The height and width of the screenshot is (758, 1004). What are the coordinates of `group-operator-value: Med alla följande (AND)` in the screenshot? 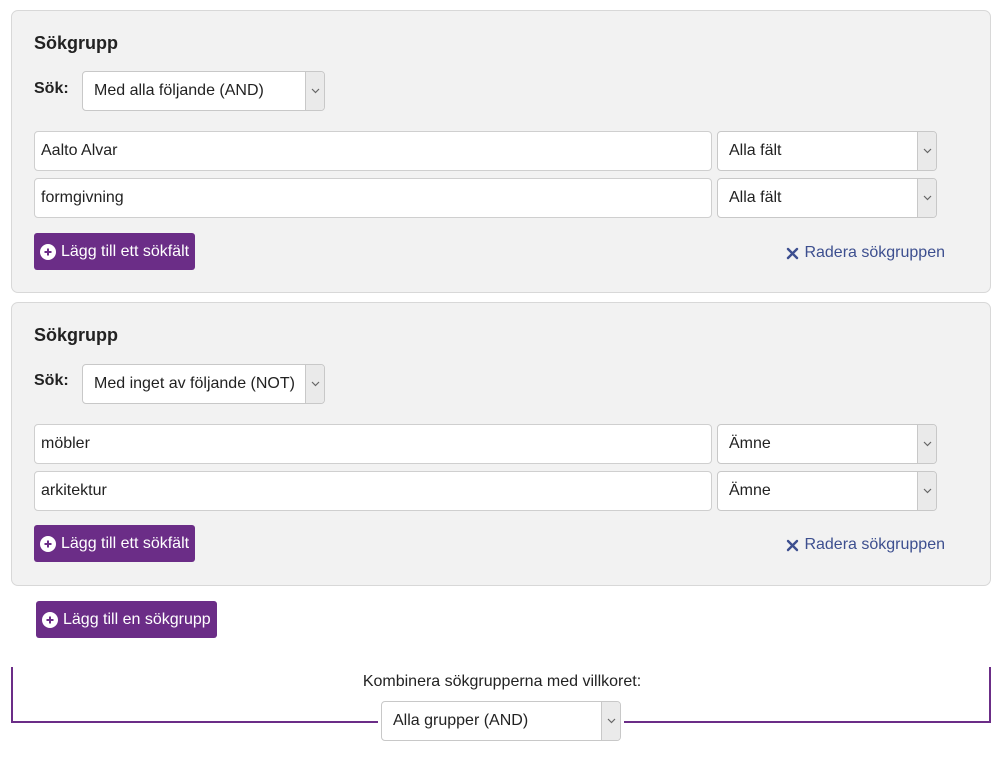 It's located at (179, 90).